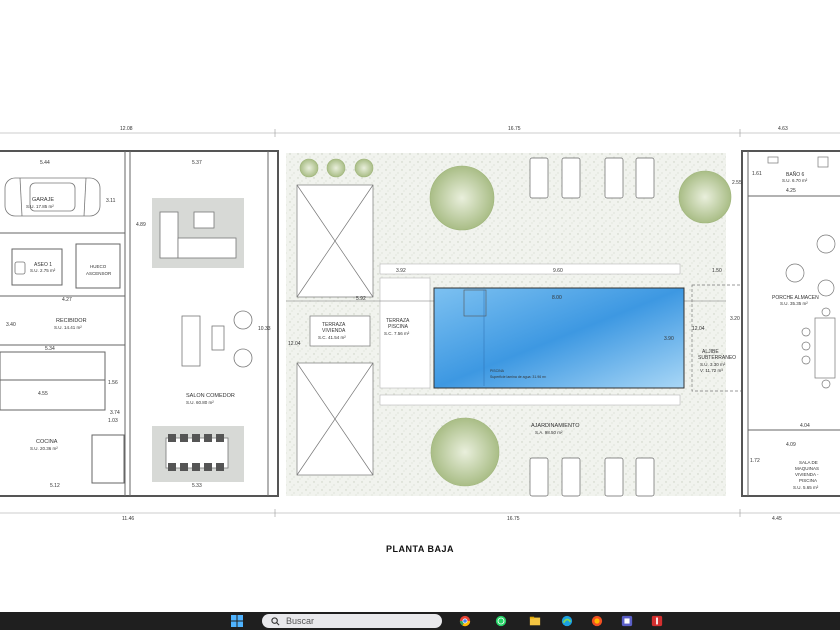  I want to click on dim-garaje-h: 3.11, so click(111, 201).